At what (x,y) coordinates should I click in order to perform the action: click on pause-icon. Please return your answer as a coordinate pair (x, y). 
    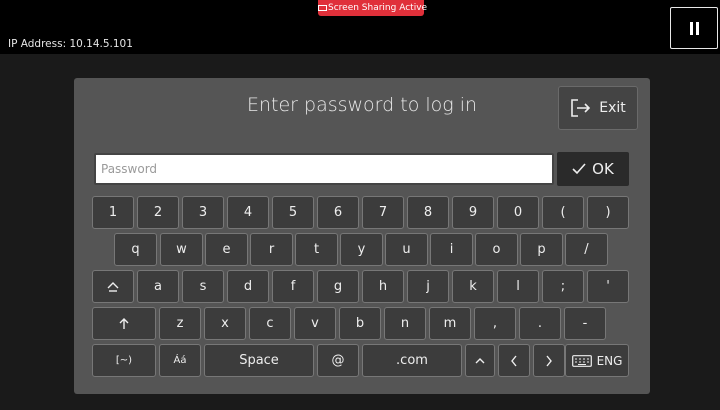
    Looking at the image, I should click on (691, 28).